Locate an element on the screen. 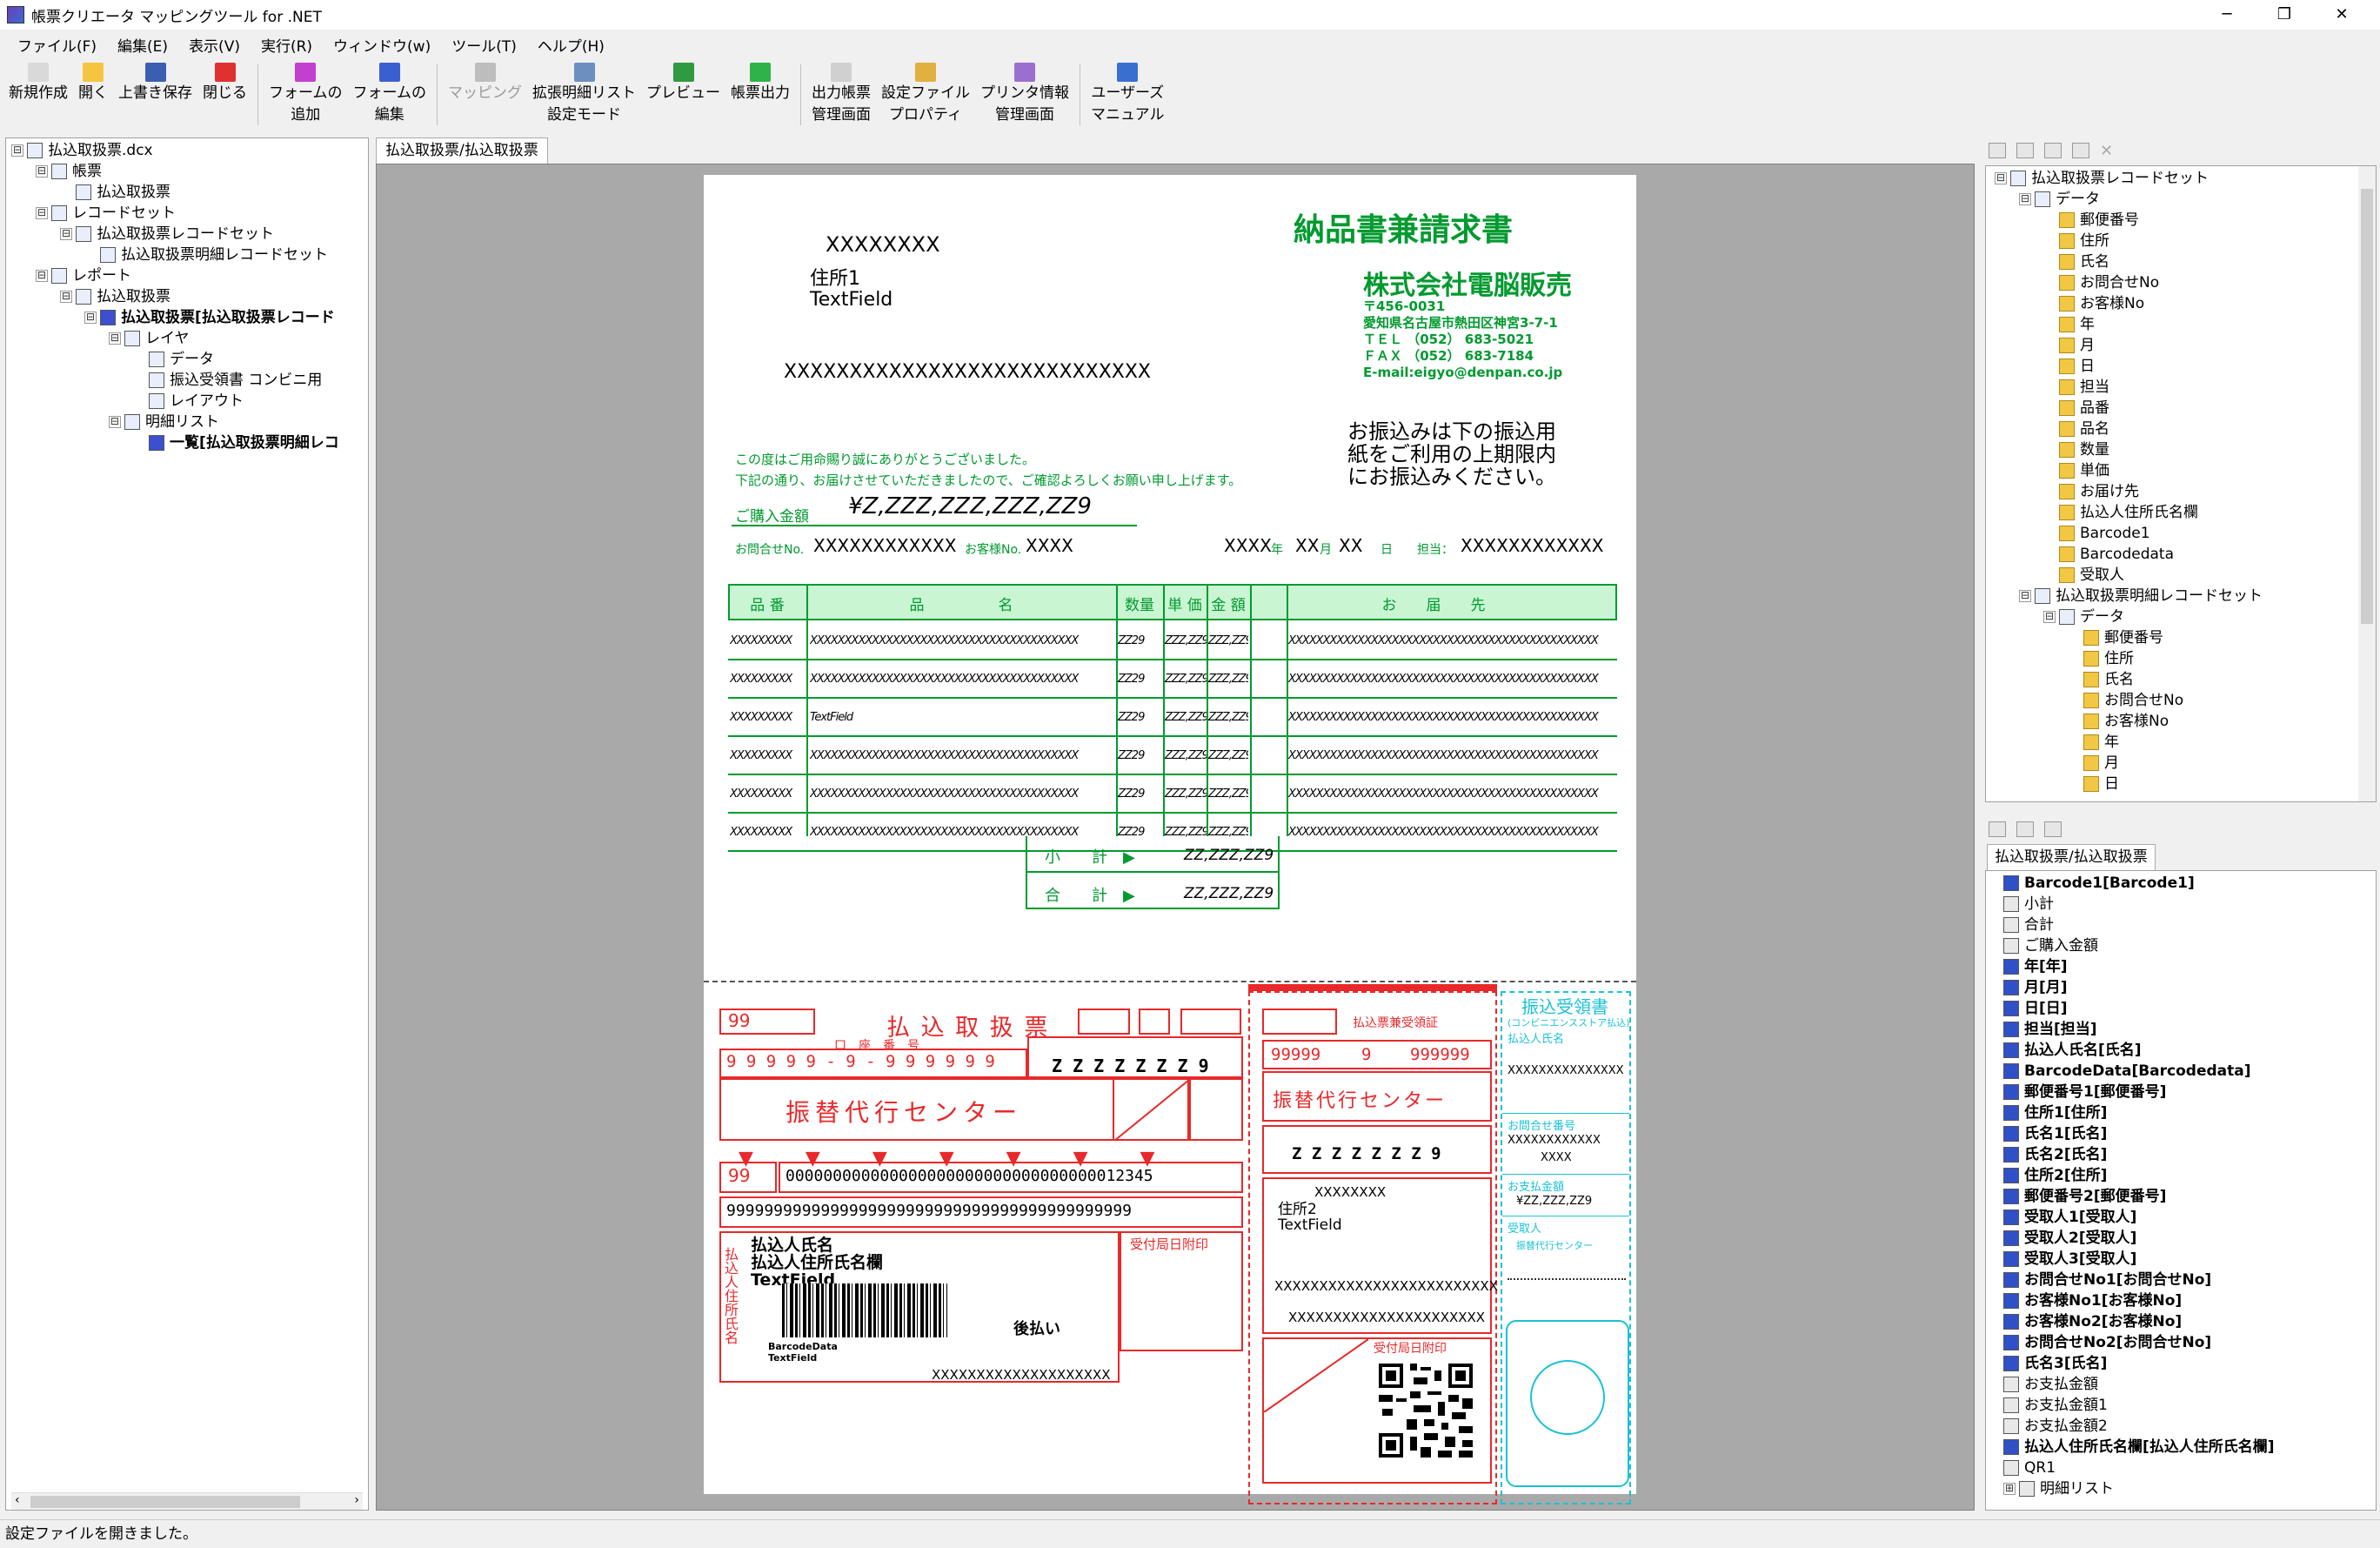 Image resolution: width=2380 pixels, height=1548 pixels. record-tree-item: 受取人 is located at coordinates (2181, 575).